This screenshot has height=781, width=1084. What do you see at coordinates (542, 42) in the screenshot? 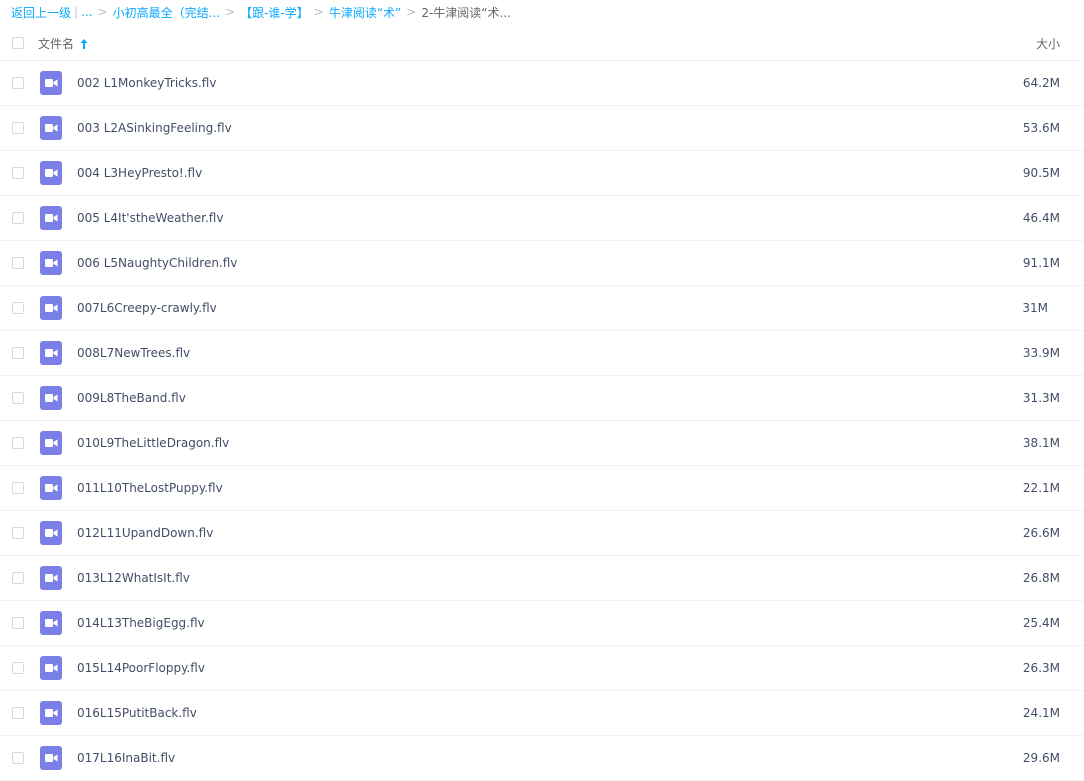
I see `list-header: 文件名 大小` at bounding box center [542, 42].